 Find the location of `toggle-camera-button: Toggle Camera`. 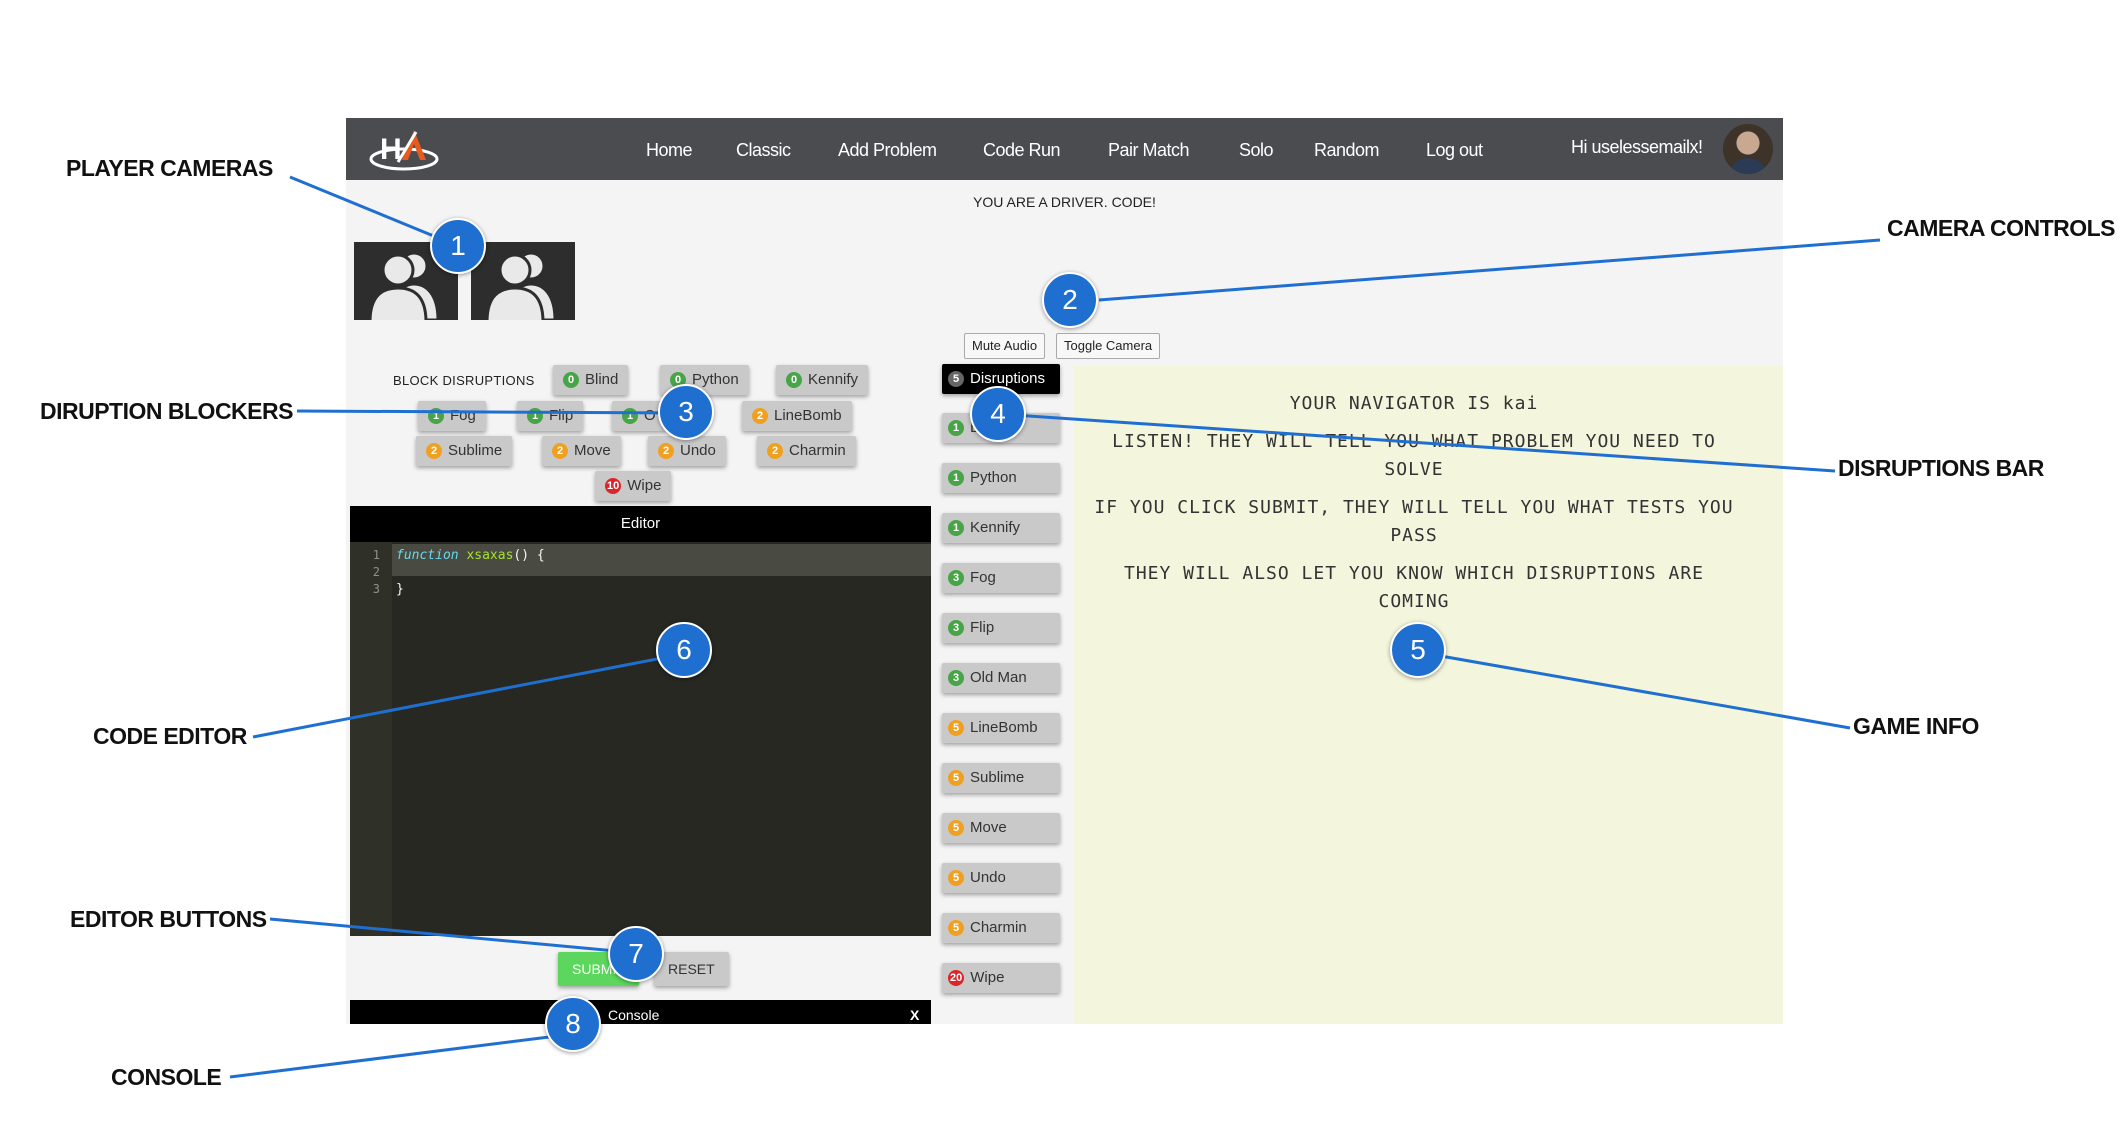

toggle-camera-button: Toggle Camera is located at coordinates (1108, 346).